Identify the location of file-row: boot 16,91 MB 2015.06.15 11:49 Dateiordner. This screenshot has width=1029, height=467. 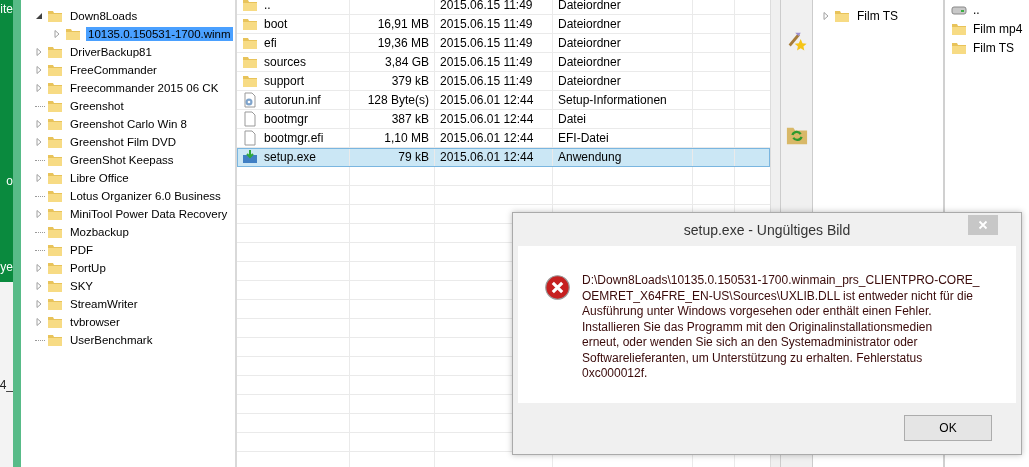
(503, 24).